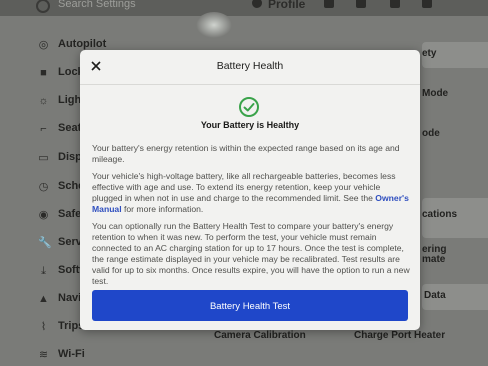 The image size is (488, 366). What do you see at coordinates (53, 46) in the screenshot?
I see `sidebar-item-autopilot: ◎ Autopilot` at bounding box center [53, 46].